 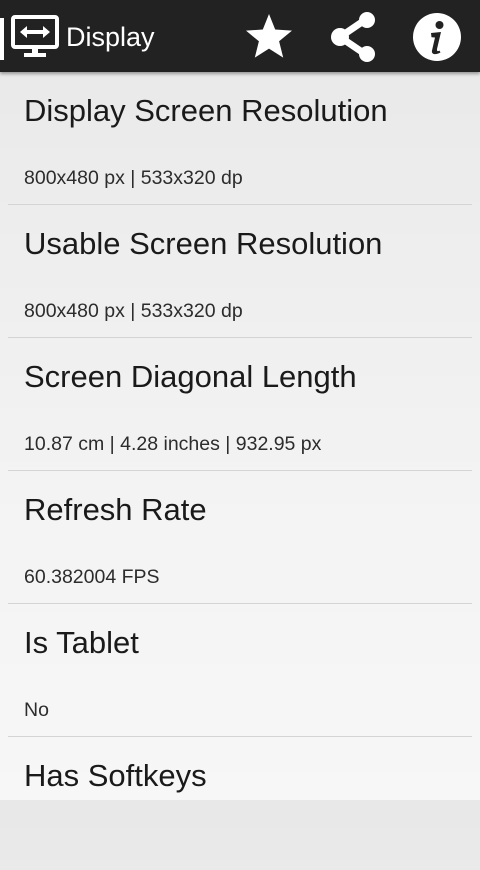 What do you see at coordinates (92, 577) in the screenshot?
I see `item-value: 60.382004 FPS` at bounding box center [92, 577].